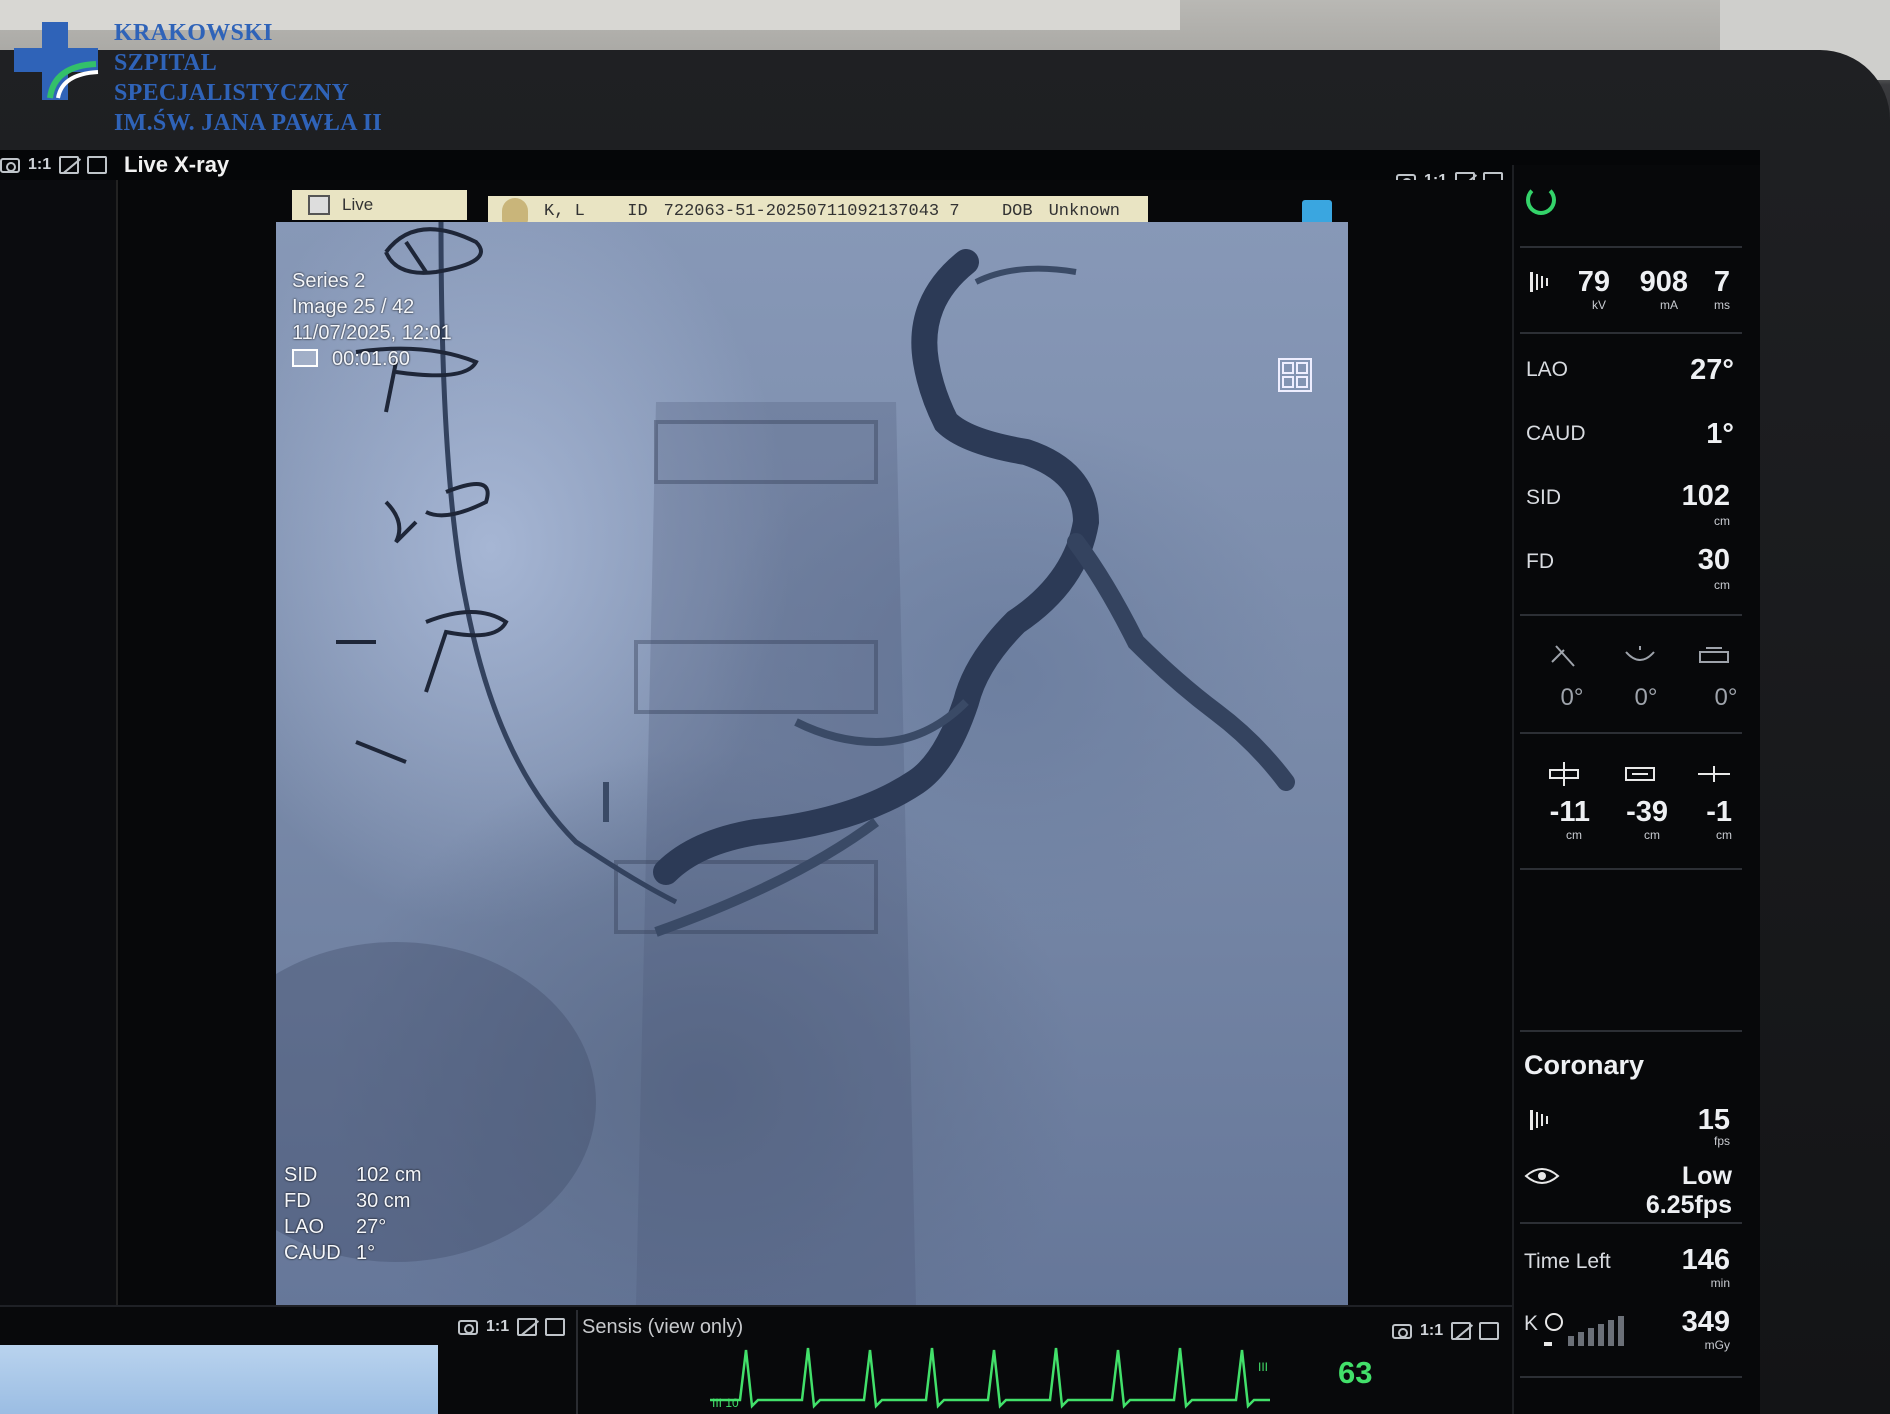  Describe the element at coordinates (1661, 1191) in the screenshot. I see `view-mode: Low 6.25fps` at that location.